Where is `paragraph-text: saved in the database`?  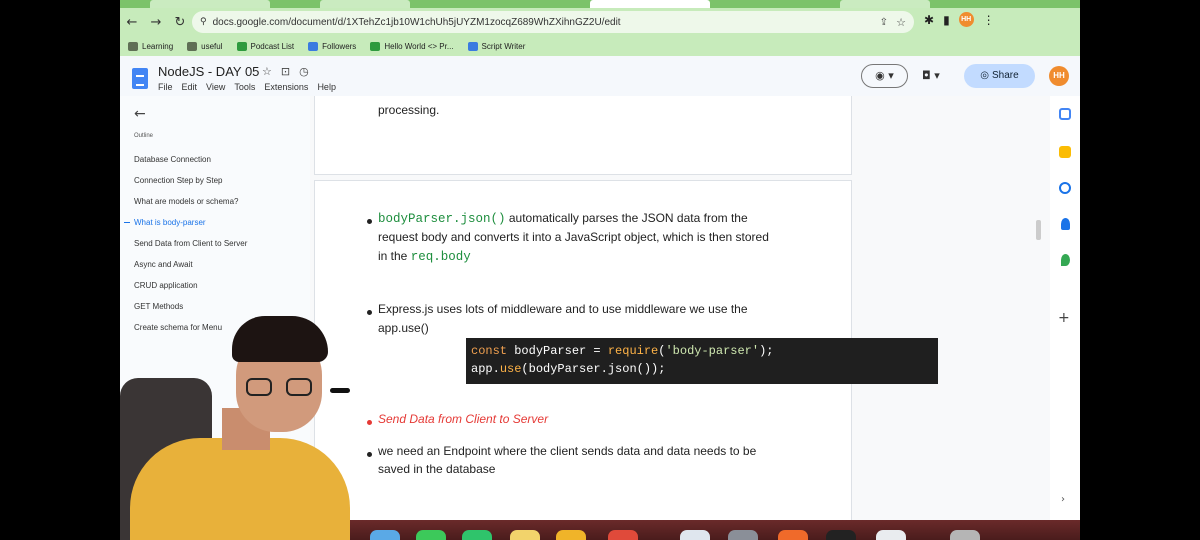
paragraph-text: saved in the database is located at coordinates (437, 469).